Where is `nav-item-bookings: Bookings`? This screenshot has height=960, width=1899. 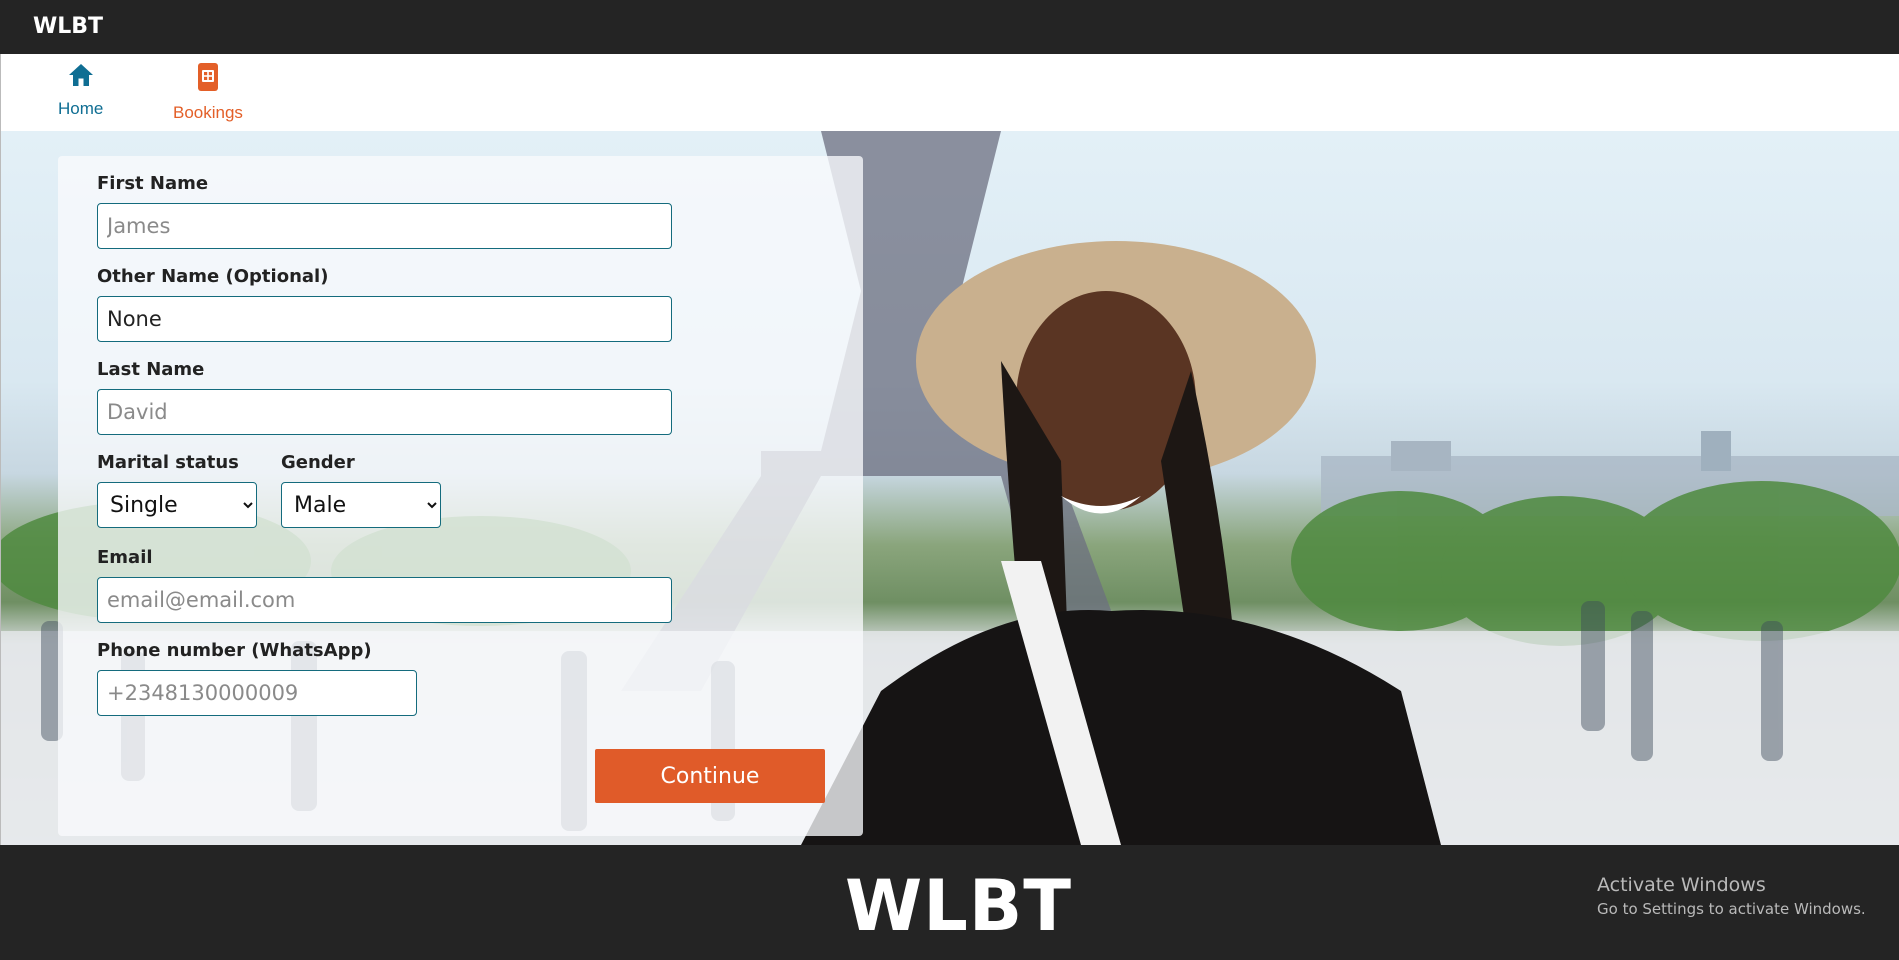 nav-item-bookings: Bookings is located at coordinates (208, 92).